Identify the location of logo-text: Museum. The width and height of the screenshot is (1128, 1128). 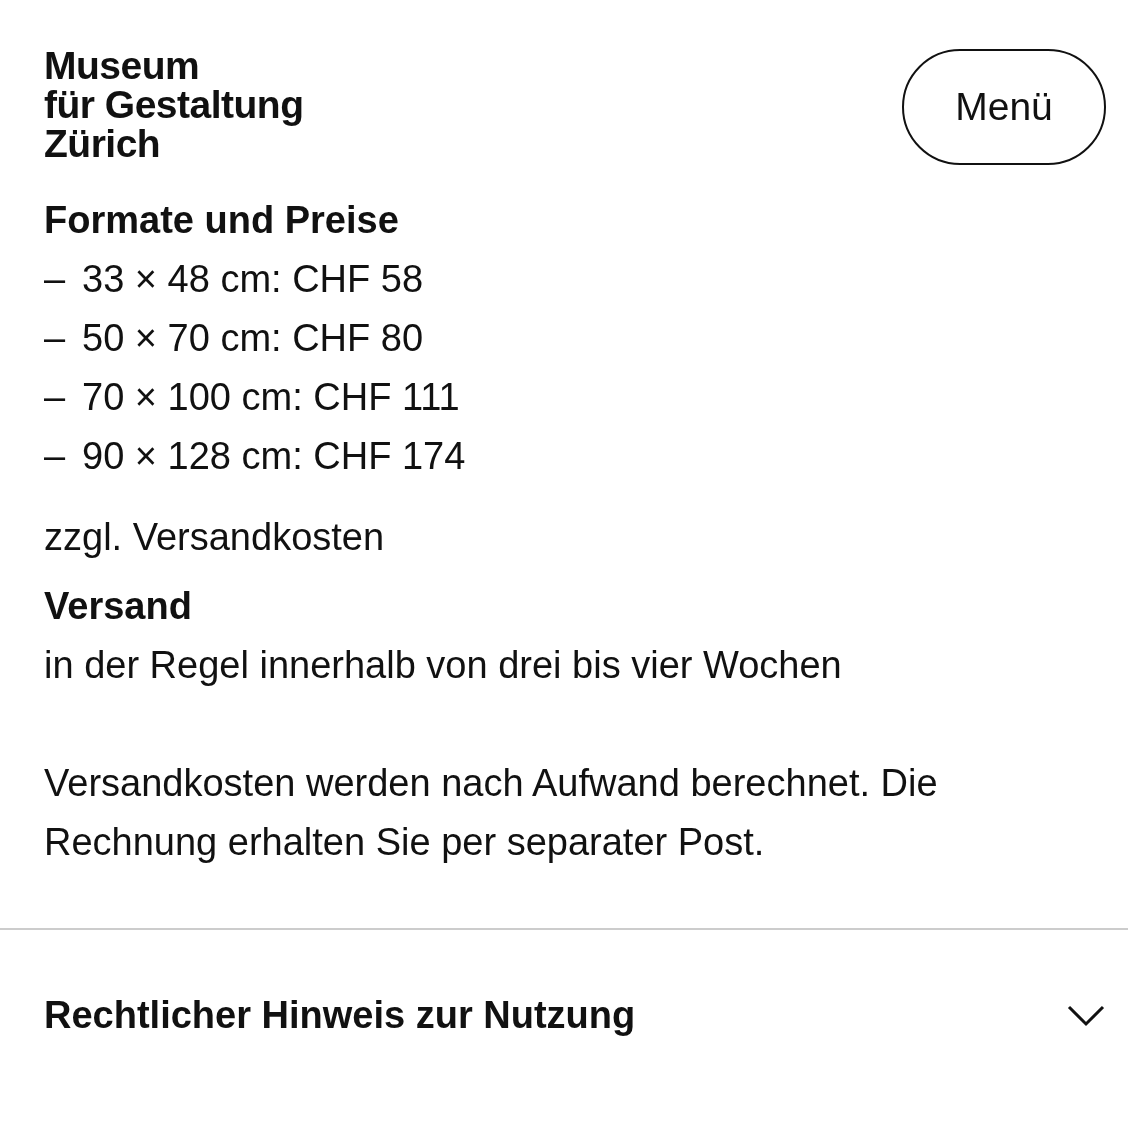
(122, 65).